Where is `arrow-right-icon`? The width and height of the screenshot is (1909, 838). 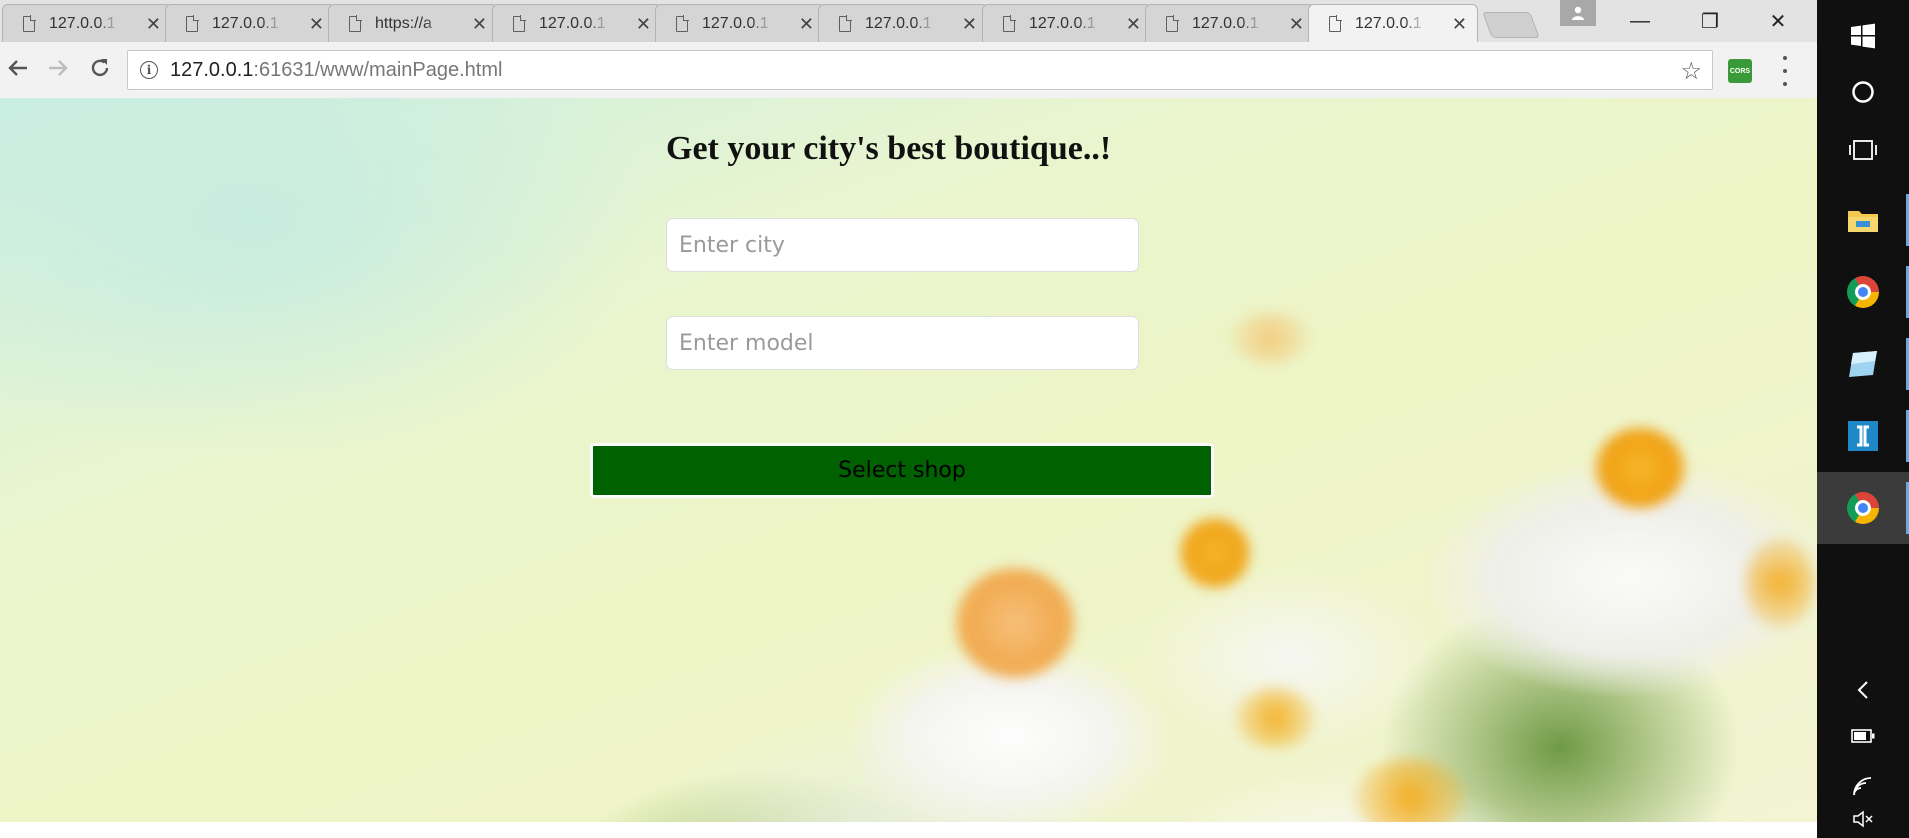
arrow-right-icon is located at coordinates (58, 68).